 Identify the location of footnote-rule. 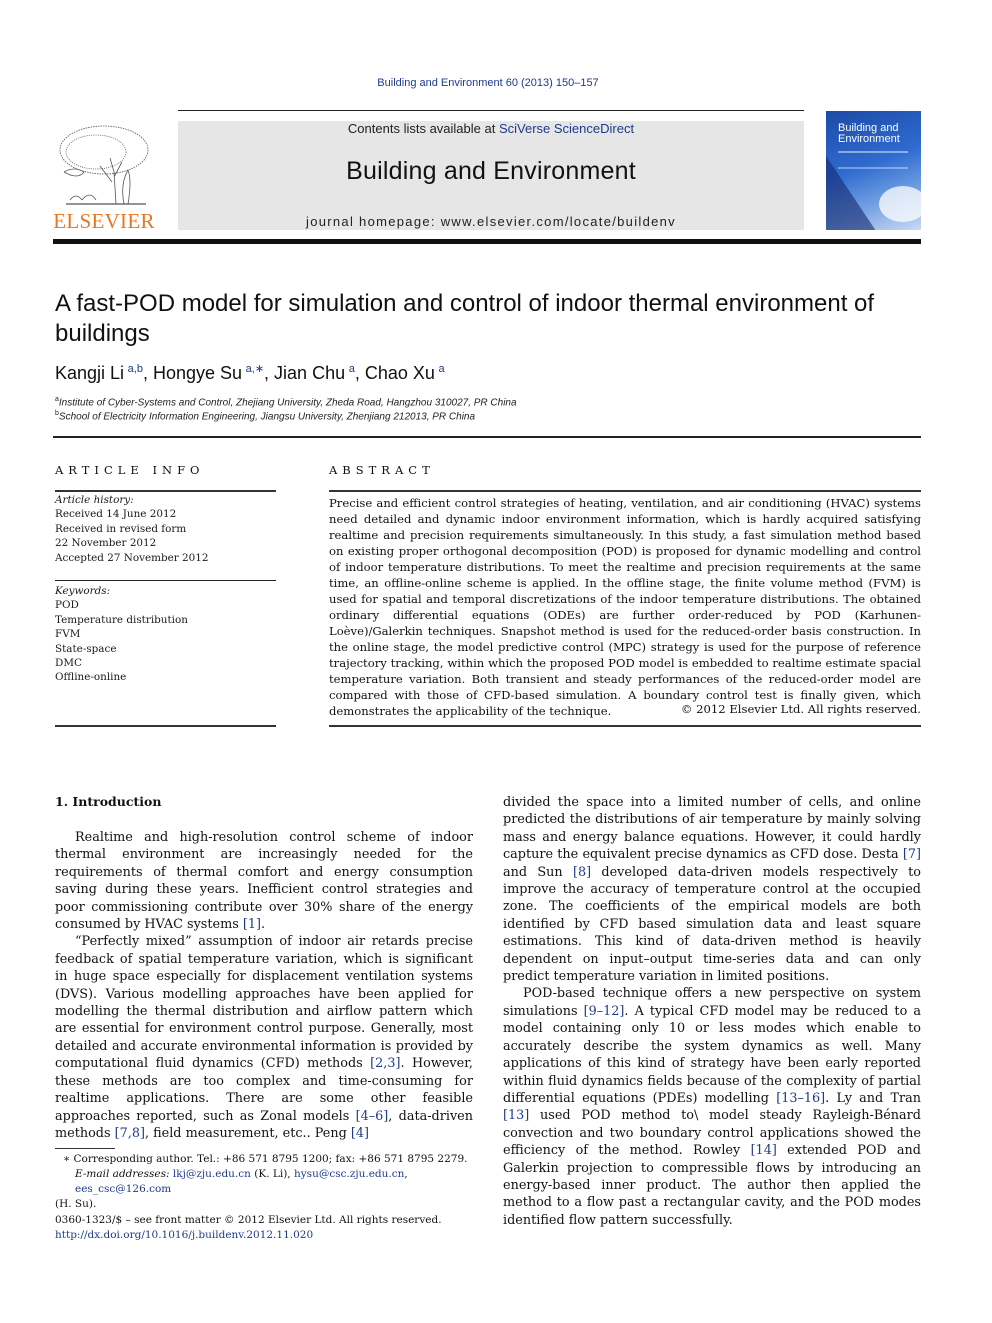
(85, 1148).